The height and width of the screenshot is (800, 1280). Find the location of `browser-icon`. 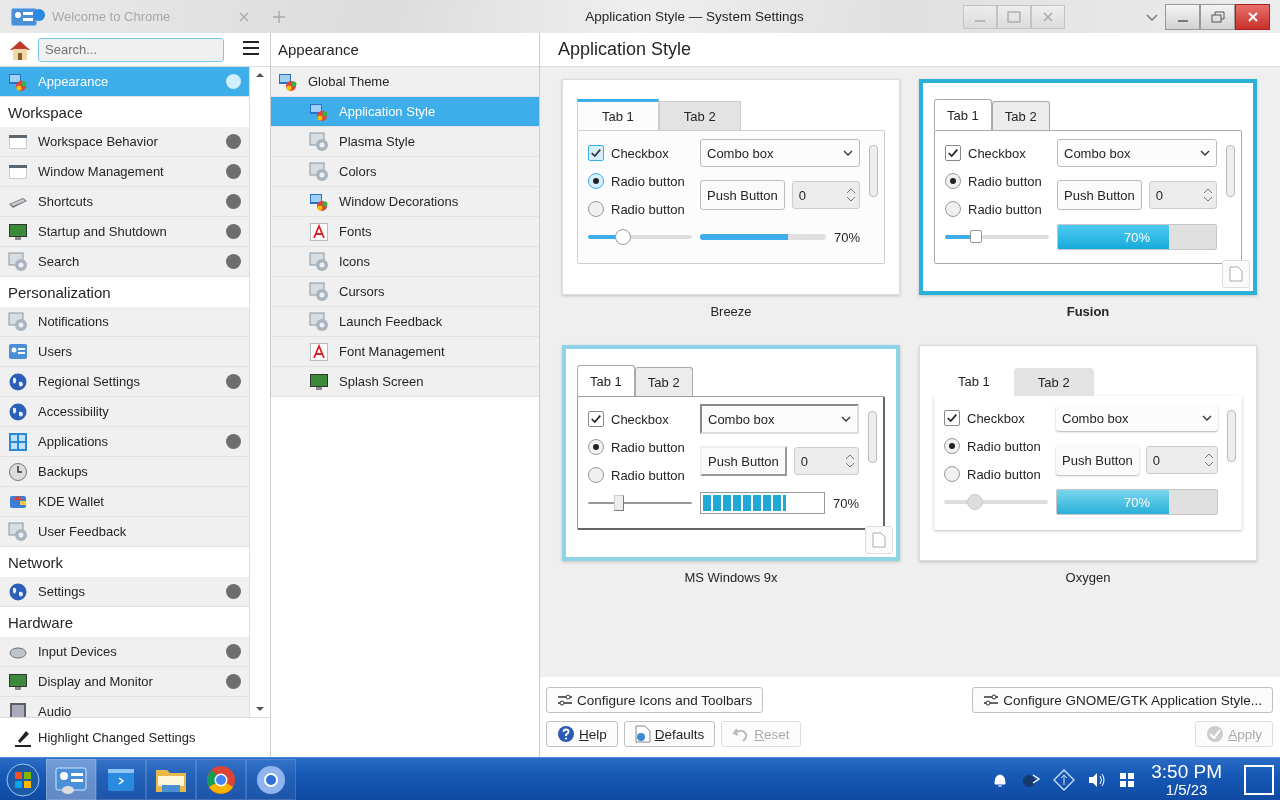

browser-icon is located at coordinates (271, 779).